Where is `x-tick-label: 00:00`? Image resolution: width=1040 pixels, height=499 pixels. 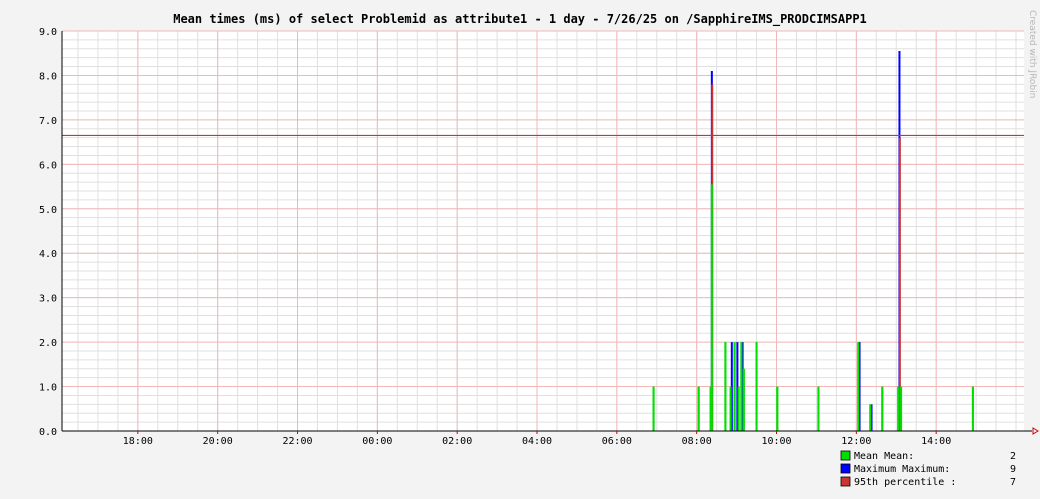 x-tick-label: 00:00 is located at coordinates (377, 441).